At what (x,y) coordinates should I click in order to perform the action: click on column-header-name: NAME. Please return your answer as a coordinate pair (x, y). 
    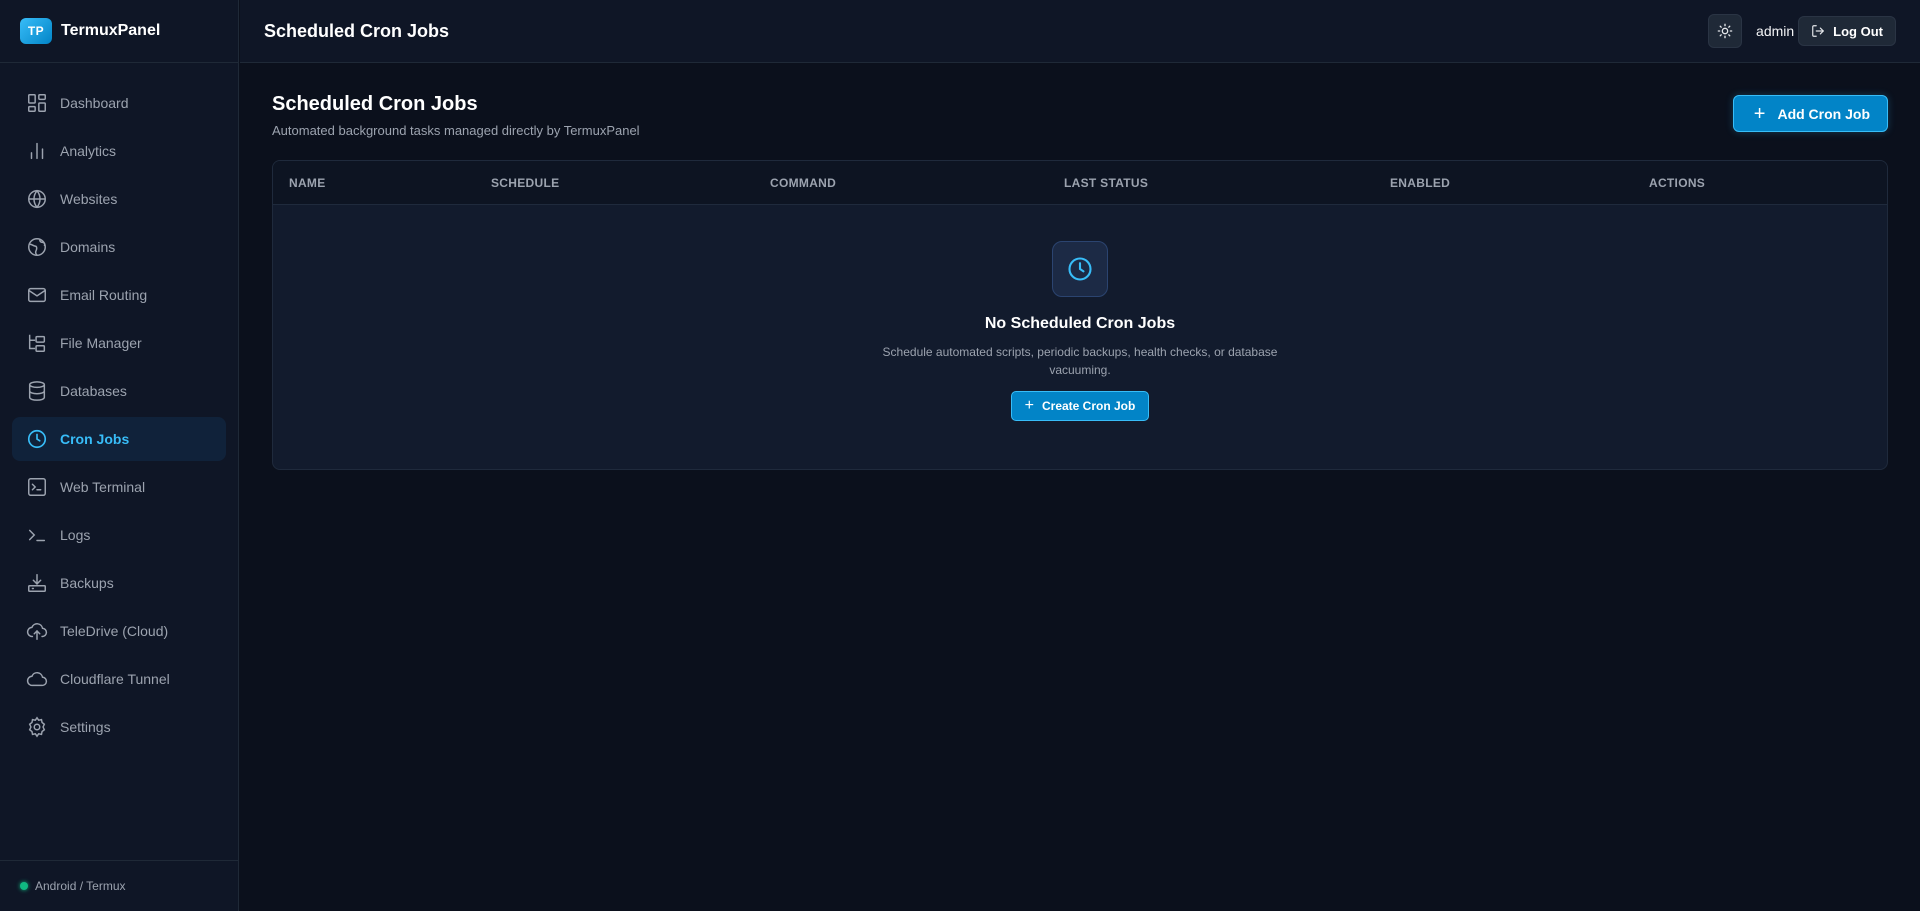
    Looking at the image, I should click on (307, 183).